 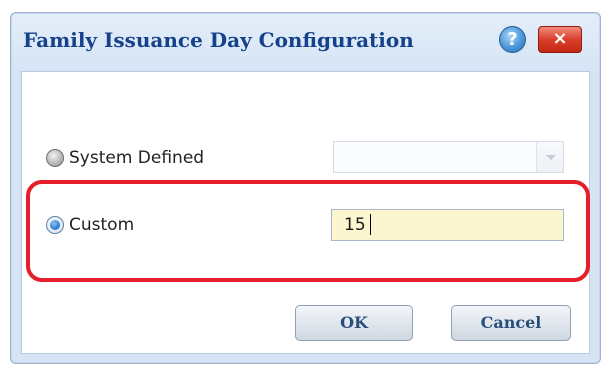 I want to click on dialog-titlebar: Family Issuance Day Configuration ? ×, so click(x=305, y=42).